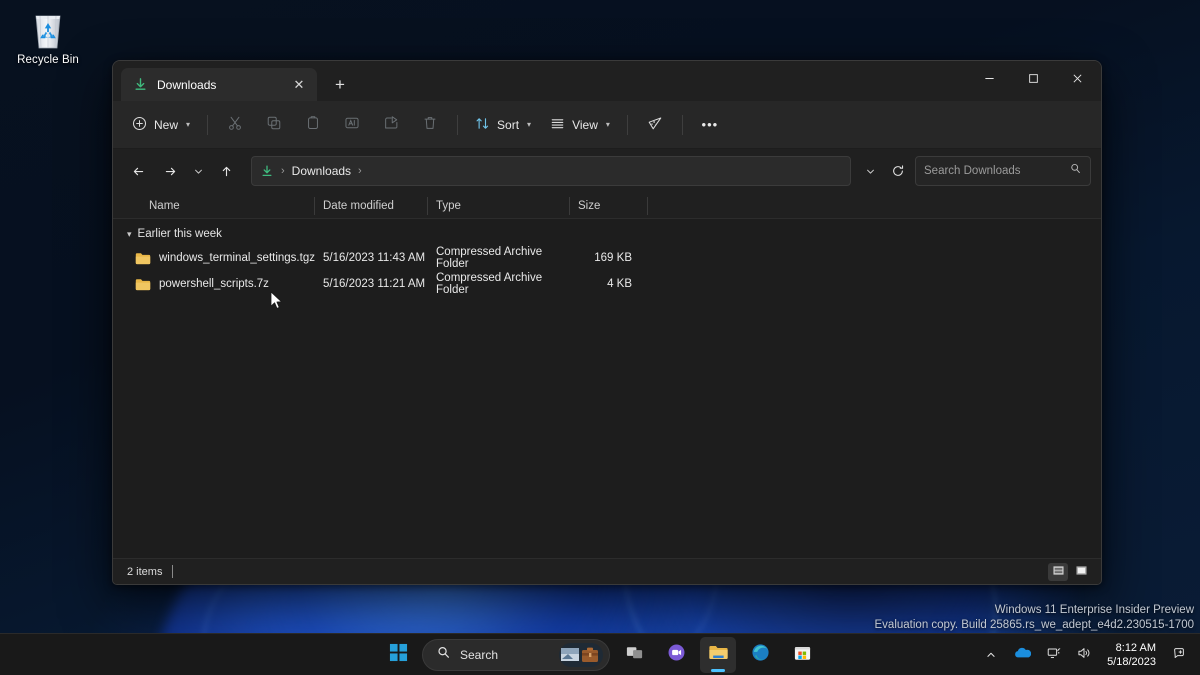 The image size is (1200, 675). Describe the element at coordinates (613, 258) in the screenshot. I see `file-size-cell: 169 KB` at that location.